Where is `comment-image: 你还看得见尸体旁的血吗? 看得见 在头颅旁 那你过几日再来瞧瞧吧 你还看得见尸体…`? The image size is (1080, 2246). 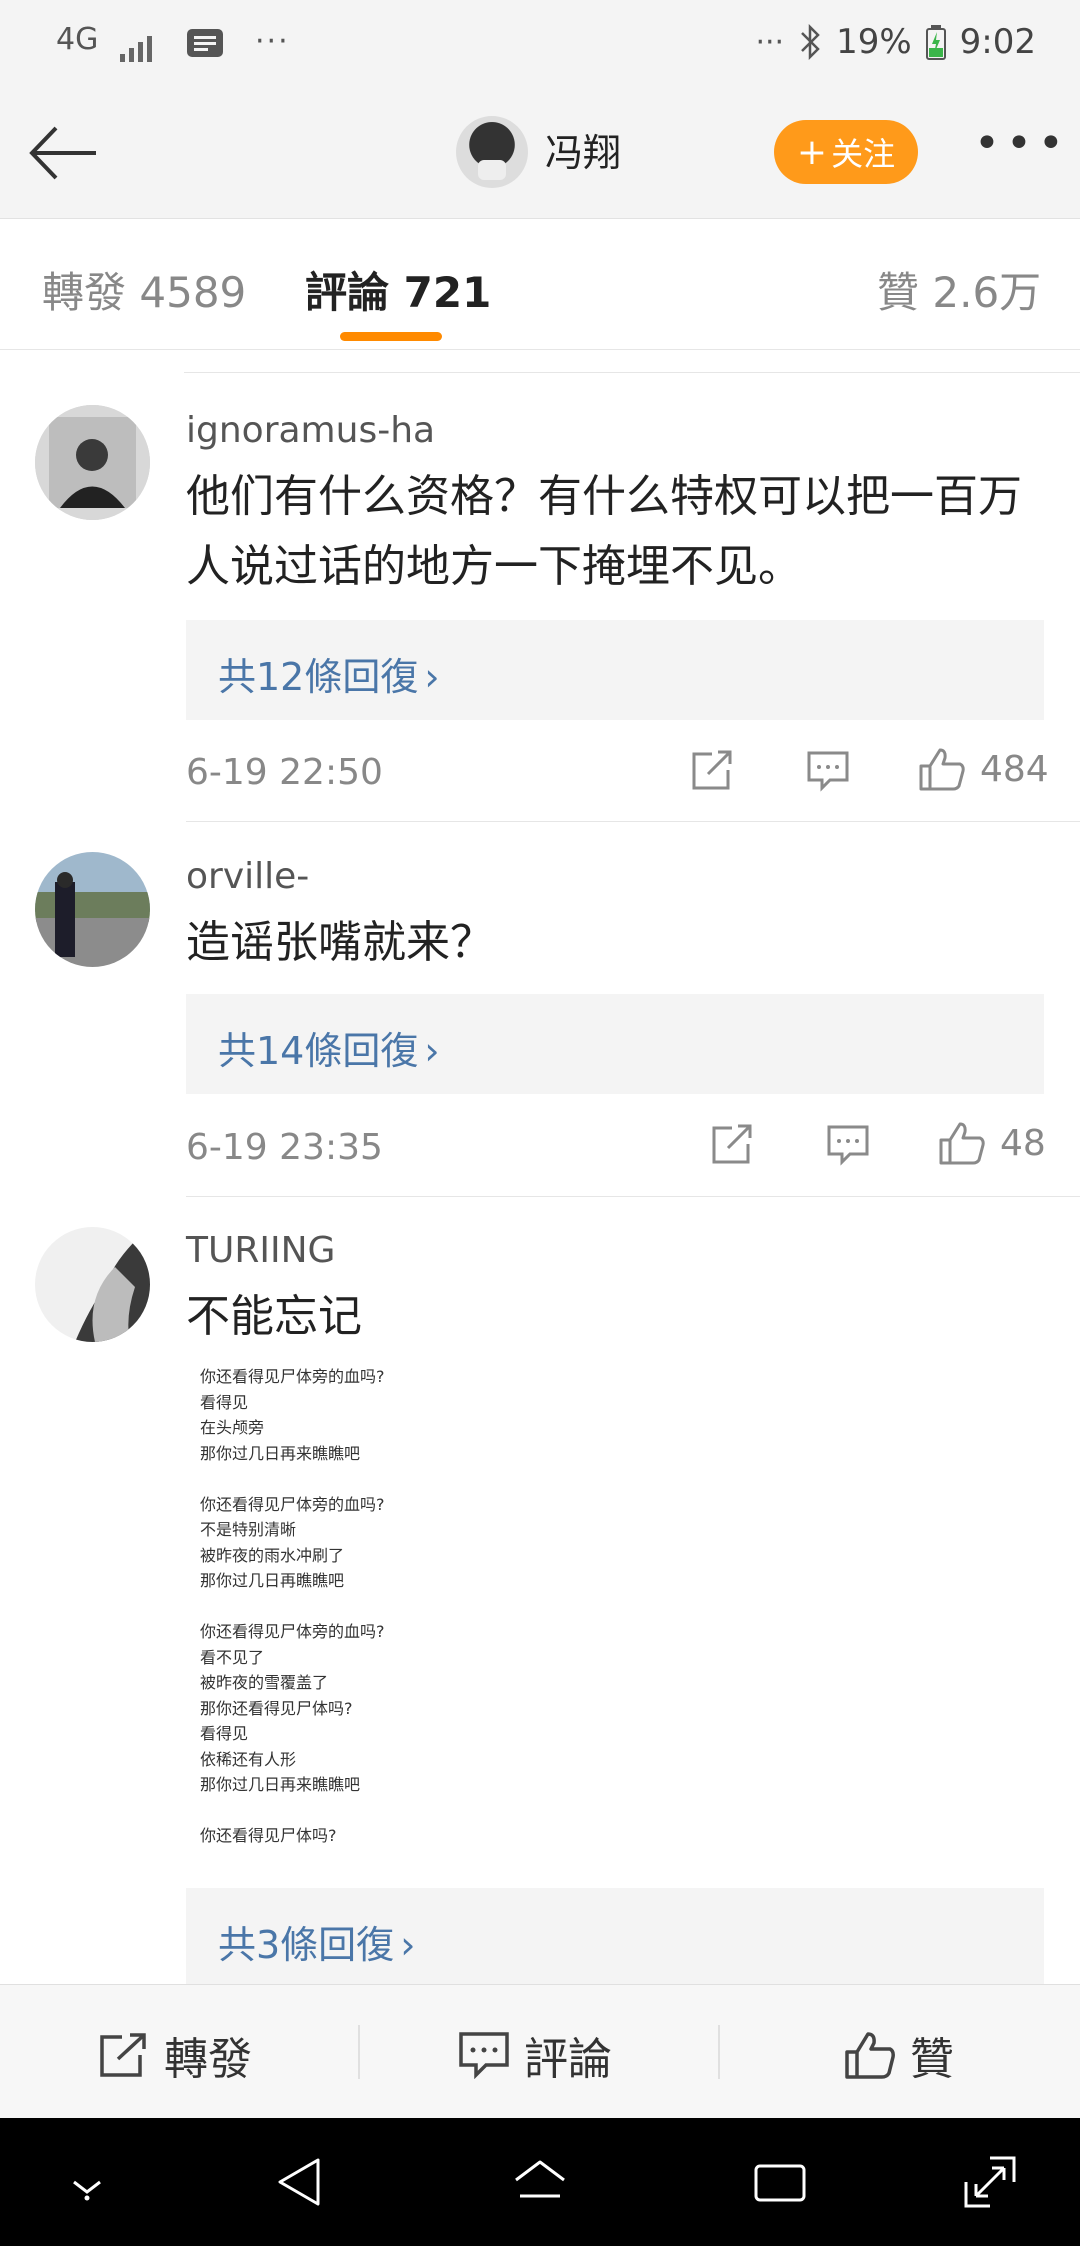 comment-image: 你还看得见尸体旁的血吗? 看得见 在头颅旁 那你过几日再来瞧瞧吧 你还看得见尸体… is located at coordinates (350, 1612).